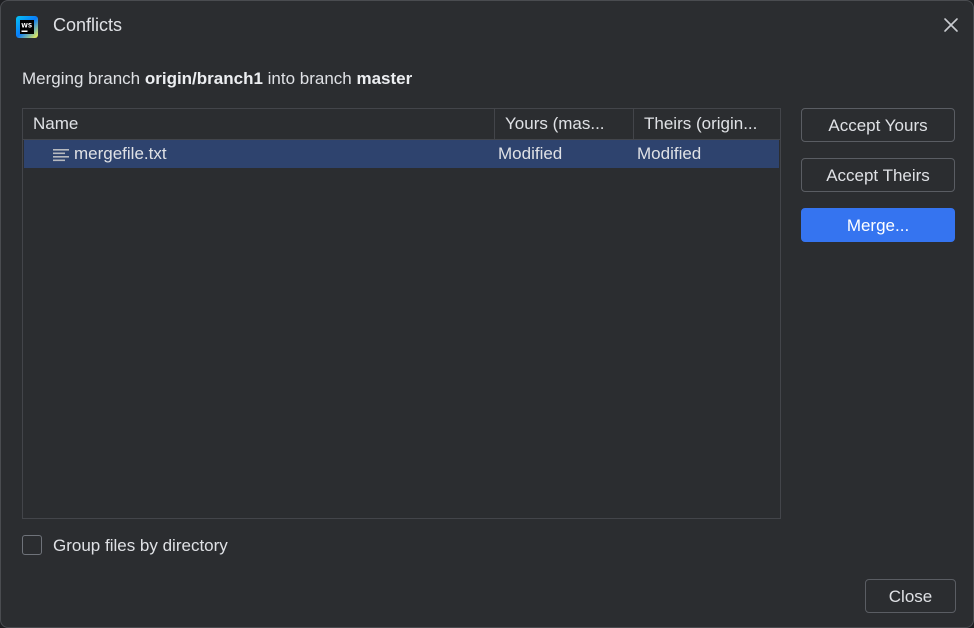 Image resolution: width=974 pixels, height=628 pixels. Describe the element at coordinates (530, 153) in the screenshot. I see `yours-status: Modified` at that location.